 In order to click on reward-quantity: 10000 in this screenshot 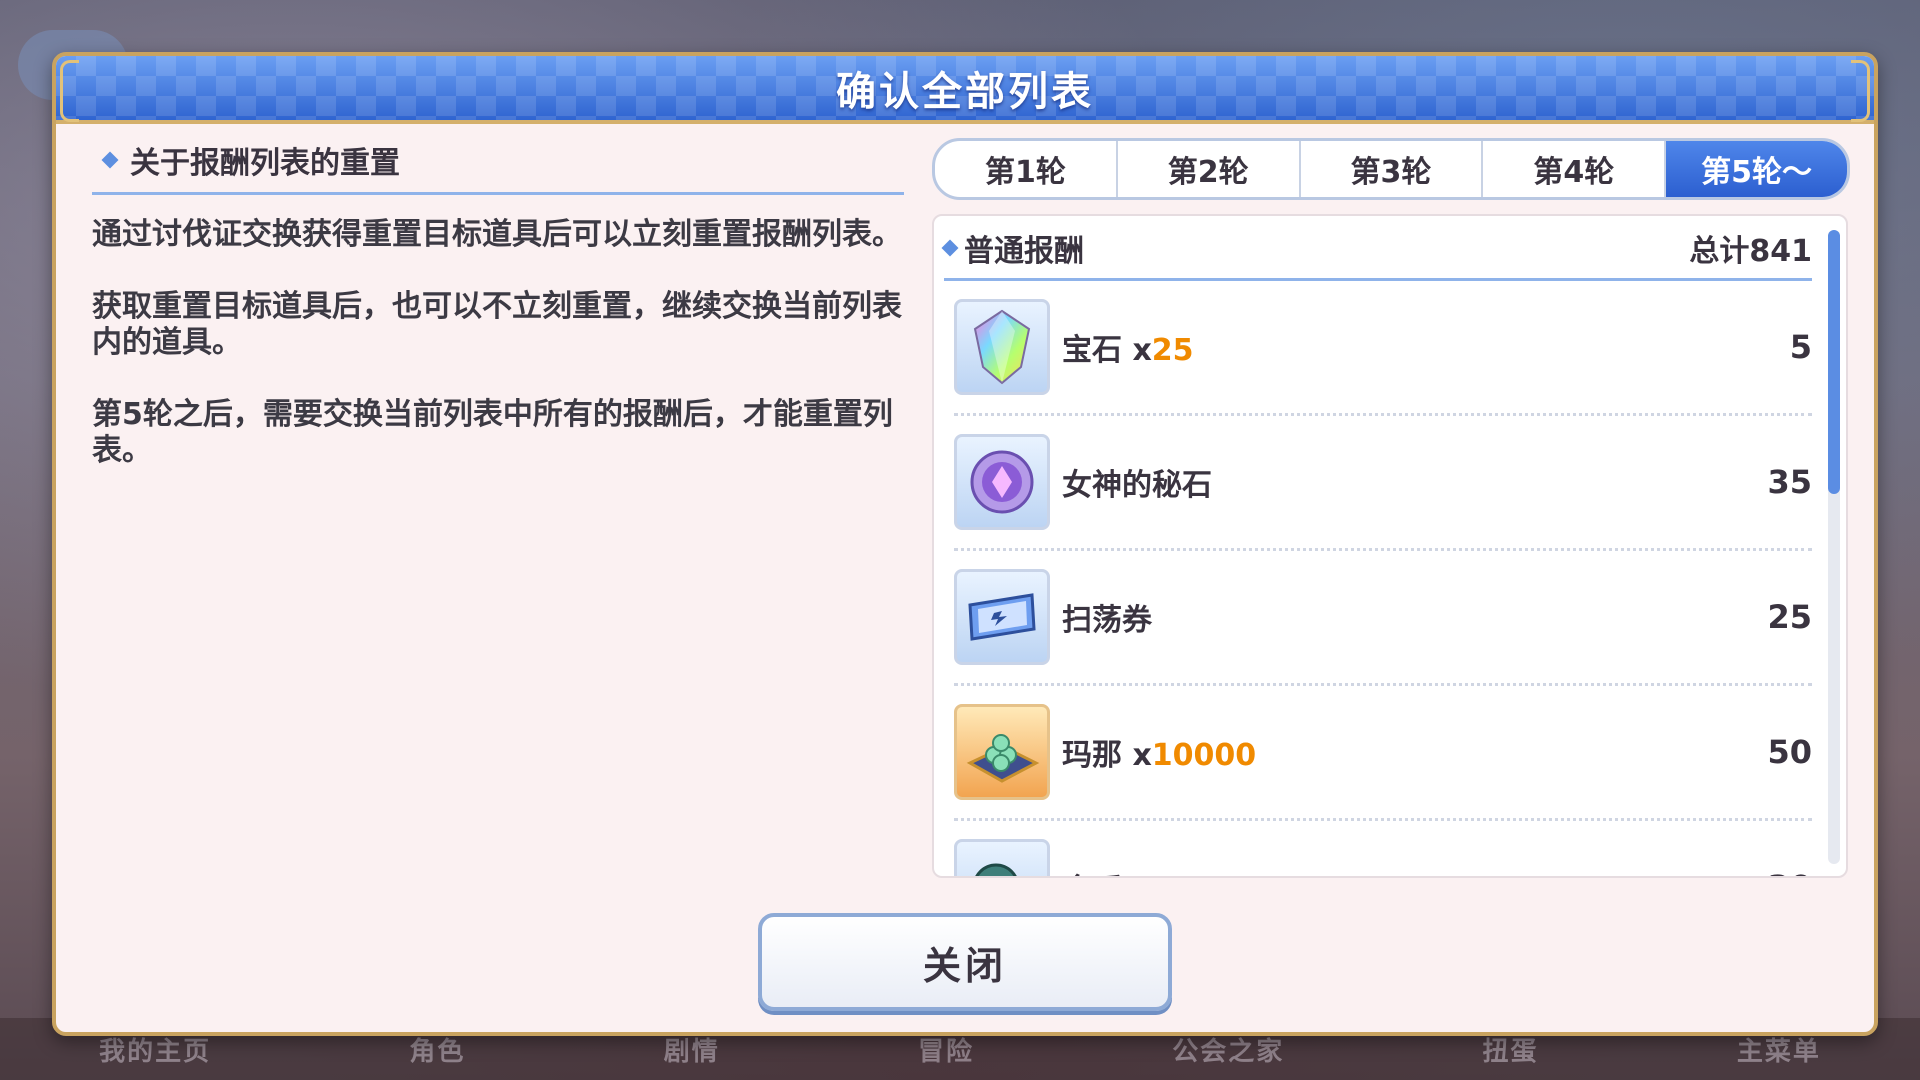, I will do `click(1204, 755)`.